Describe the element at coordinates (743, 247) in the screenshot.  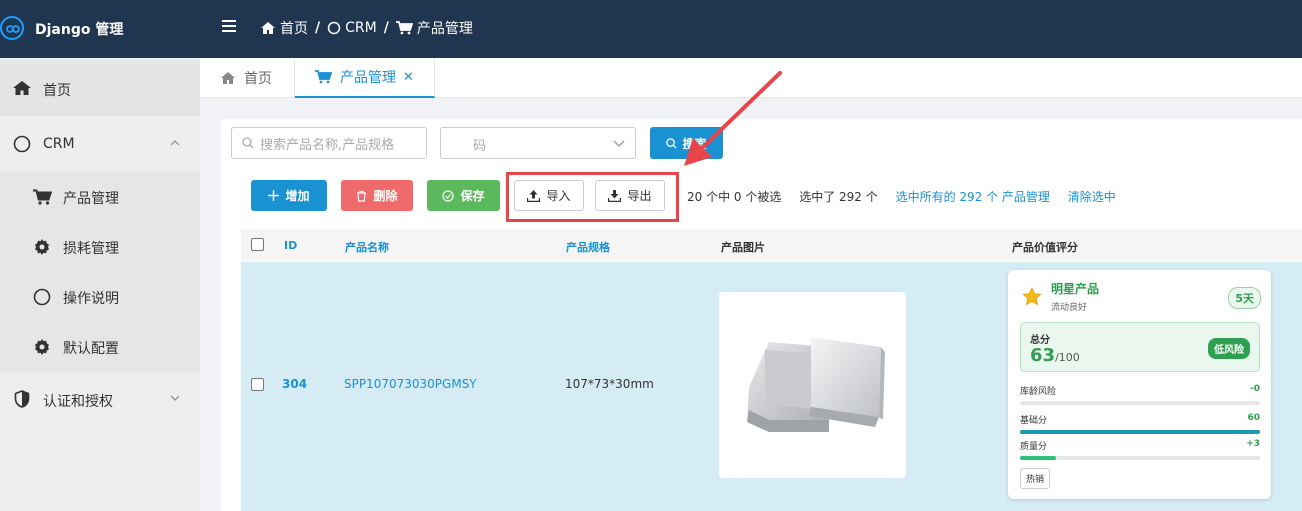
I see `column-header-image: 产品图片` at that location.